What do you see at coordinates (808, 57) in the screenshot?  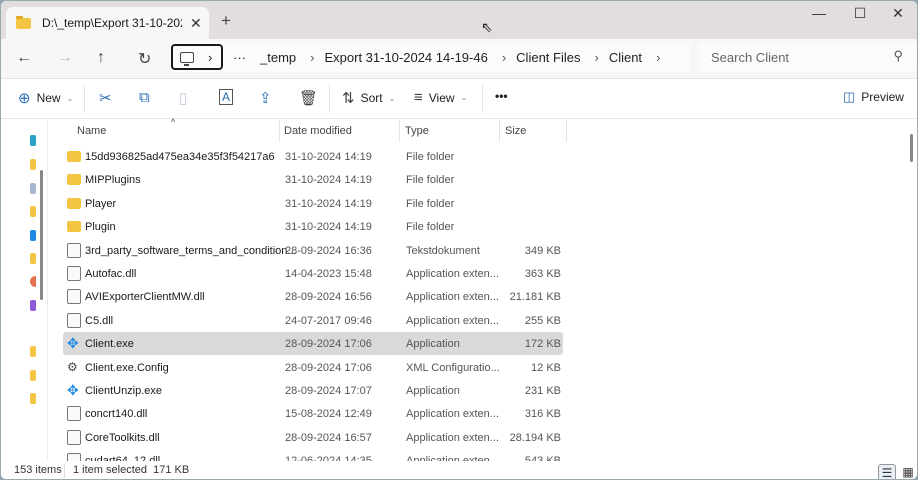 I see `search-input: Search Client ⚲` at bounding box center [808, 57].